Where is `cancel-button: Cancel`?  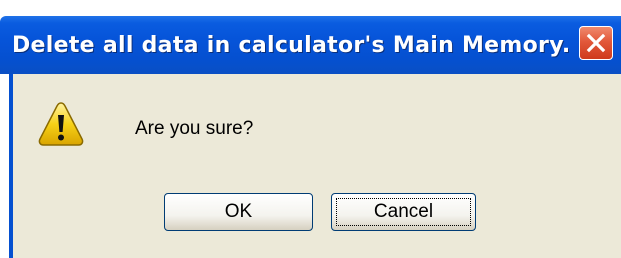 cancel-button: Cancel is located at coordinates (403, 212).